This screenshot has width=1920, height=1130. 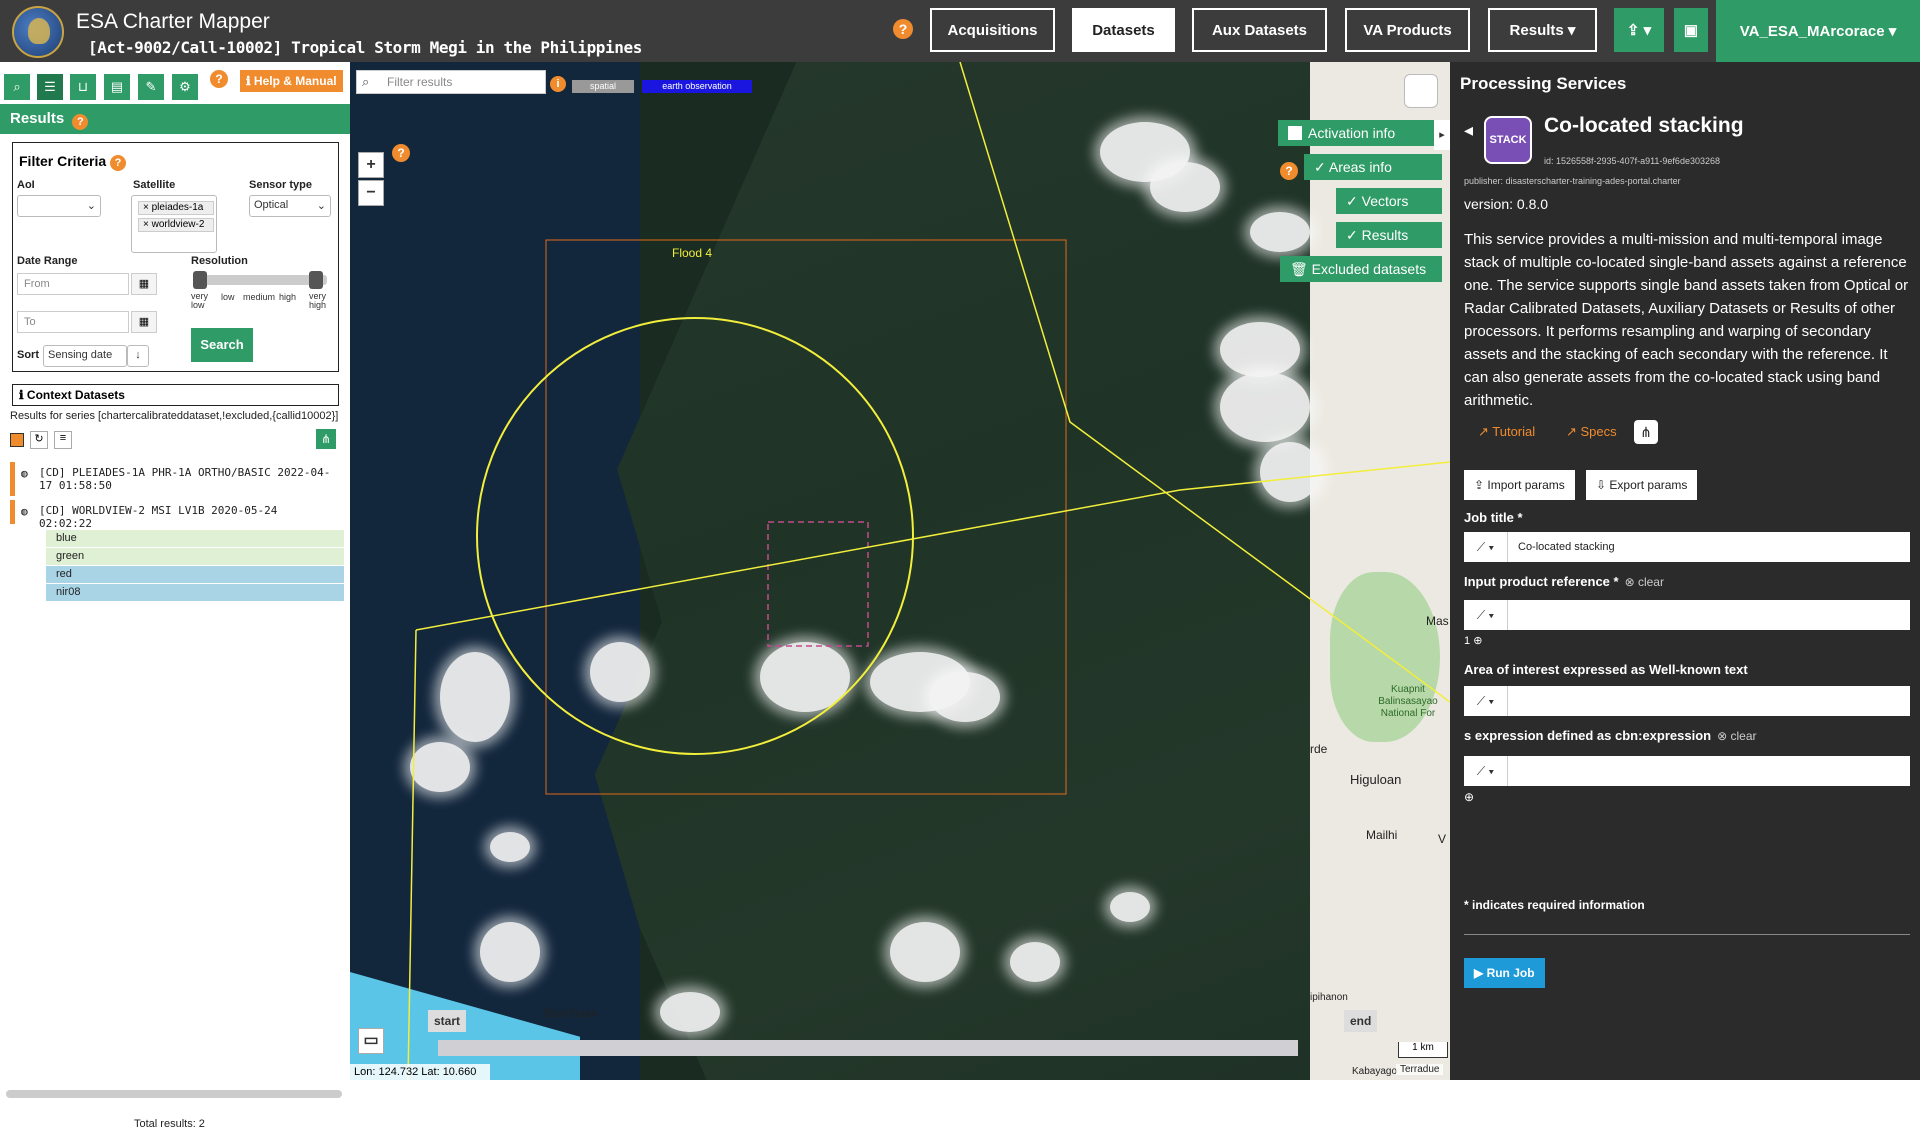 I want to click on band-item-green: green, so click(x=195, y=556).